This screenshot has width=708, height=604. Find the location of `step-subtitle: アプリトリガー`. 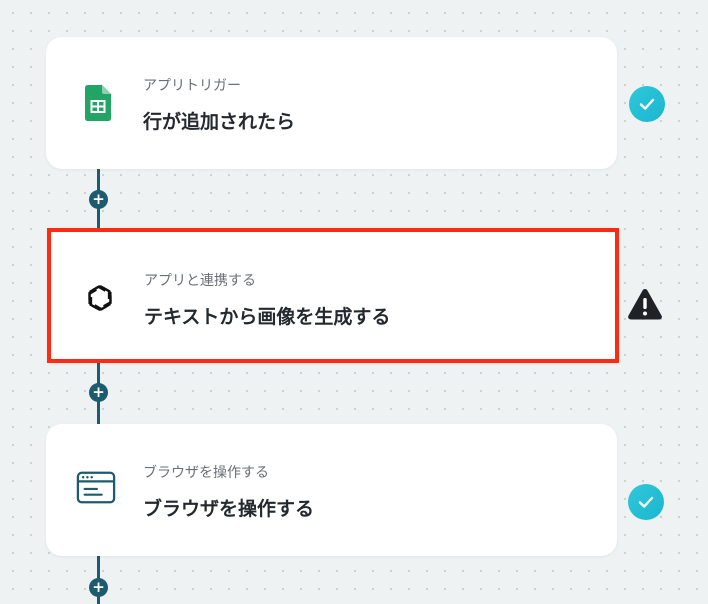

step-subtitle: アプリトリガー is located at coordinates (192, 86).